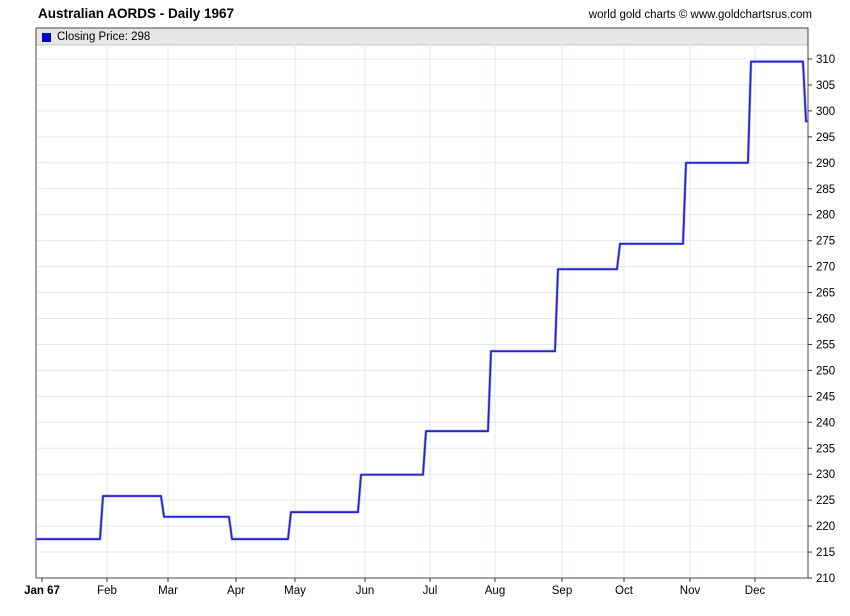 The width and height of the screenshot is (850, 616). Describe the element at coordinates (42, 591) in the screenshot. I see `svg-text: Jan 67` at that location.